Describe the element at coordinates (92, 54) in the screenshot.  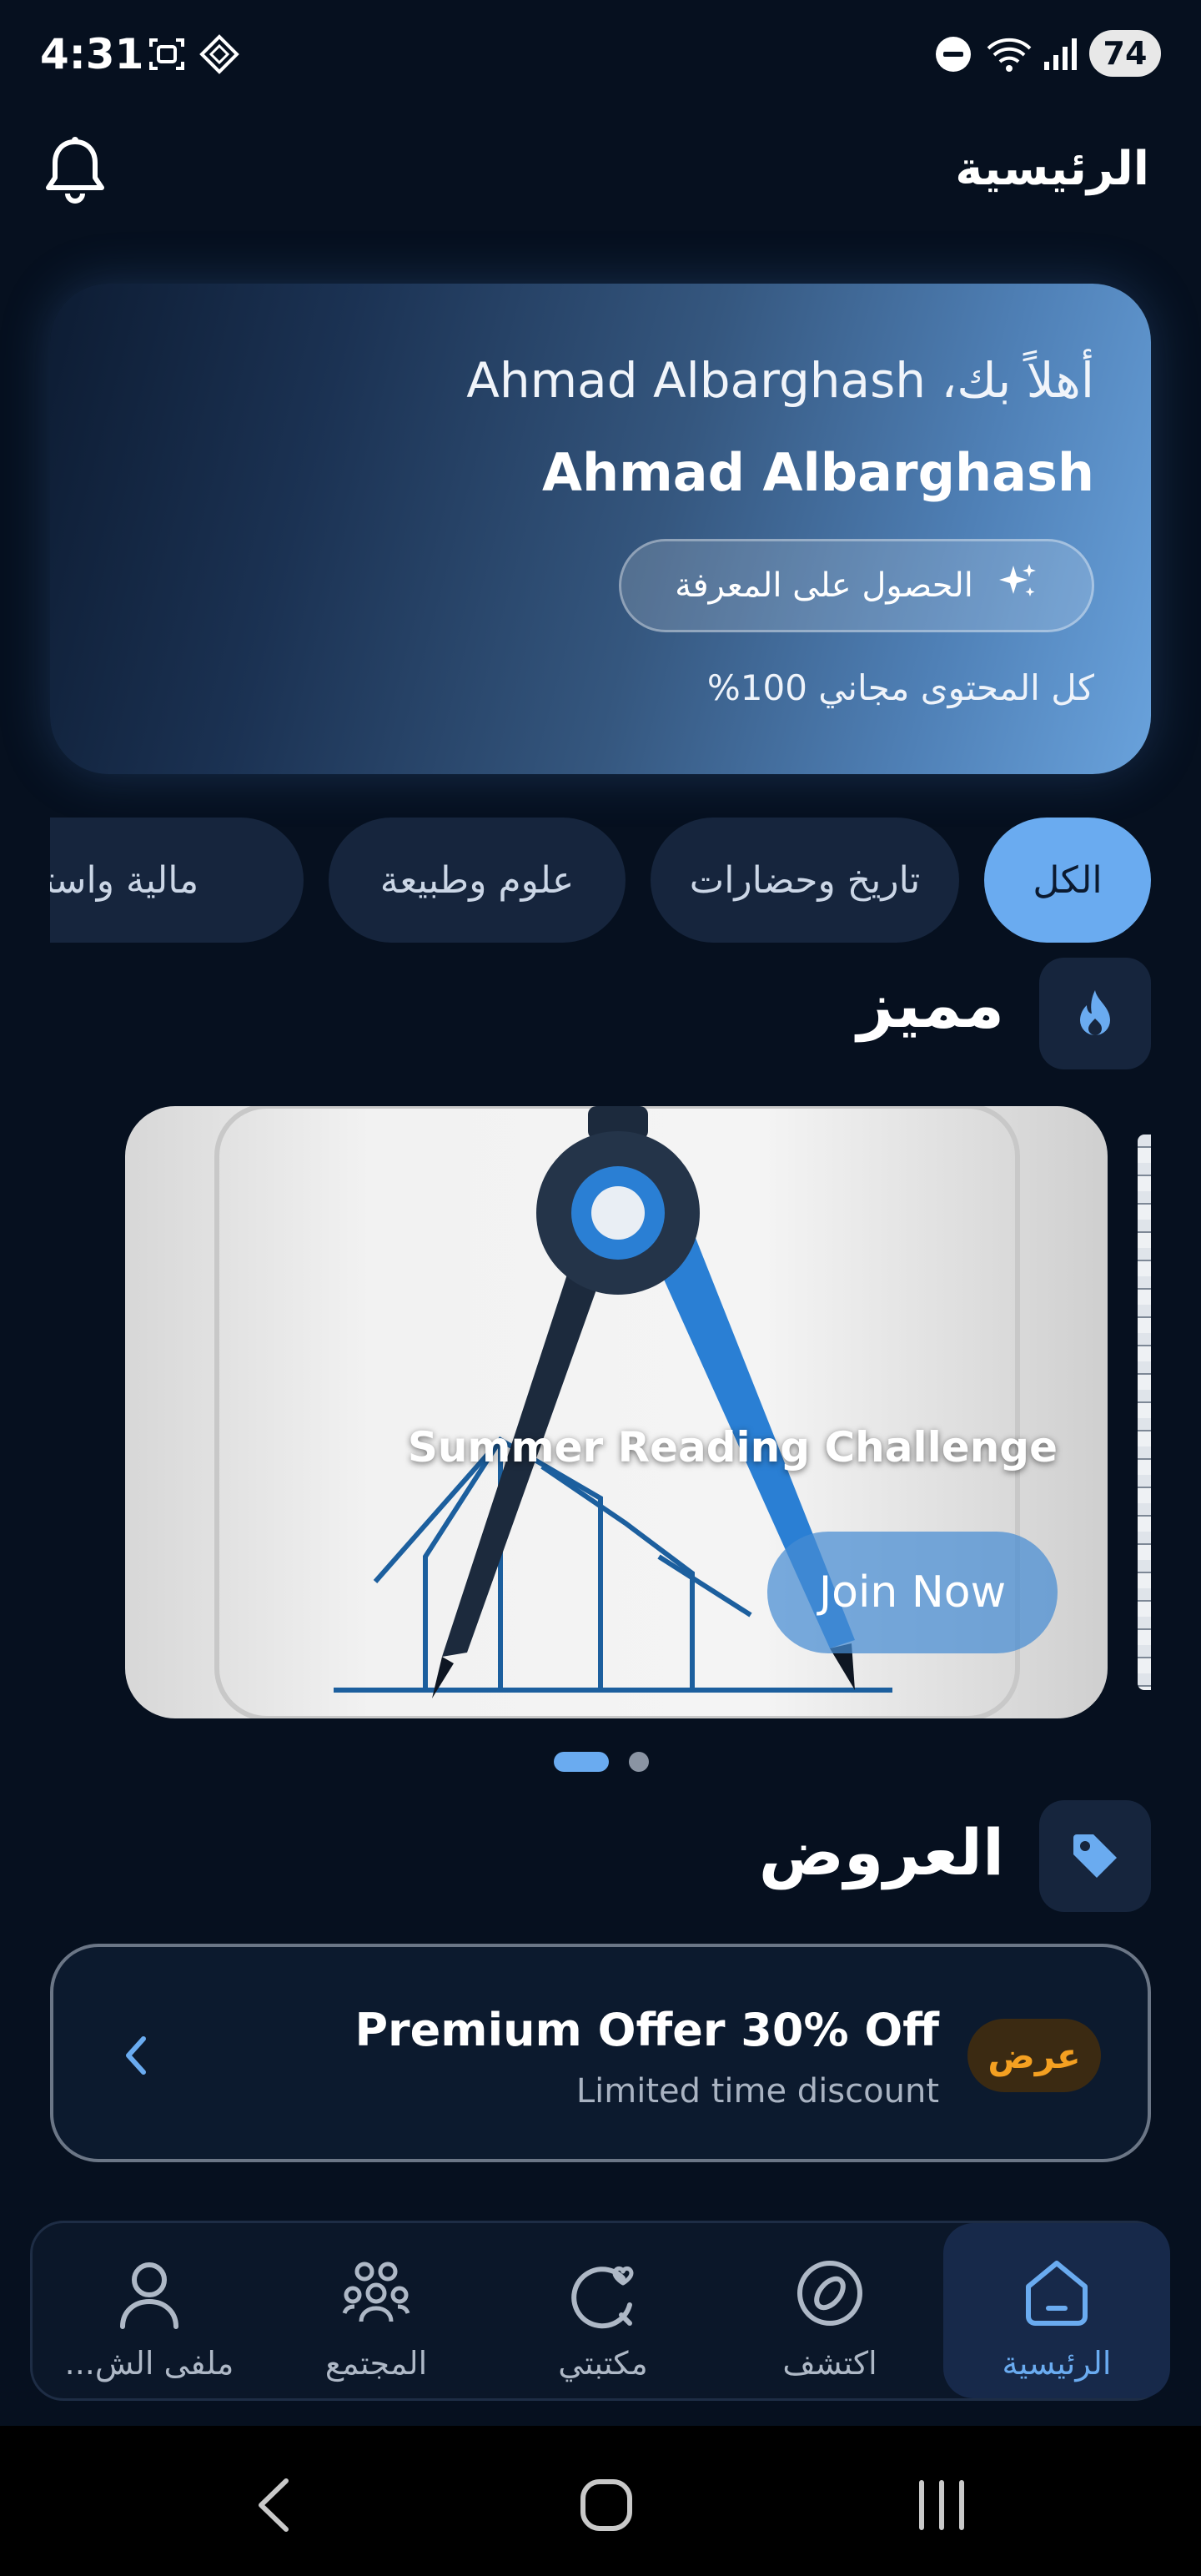
I see `status-time: 4:31` at that location.